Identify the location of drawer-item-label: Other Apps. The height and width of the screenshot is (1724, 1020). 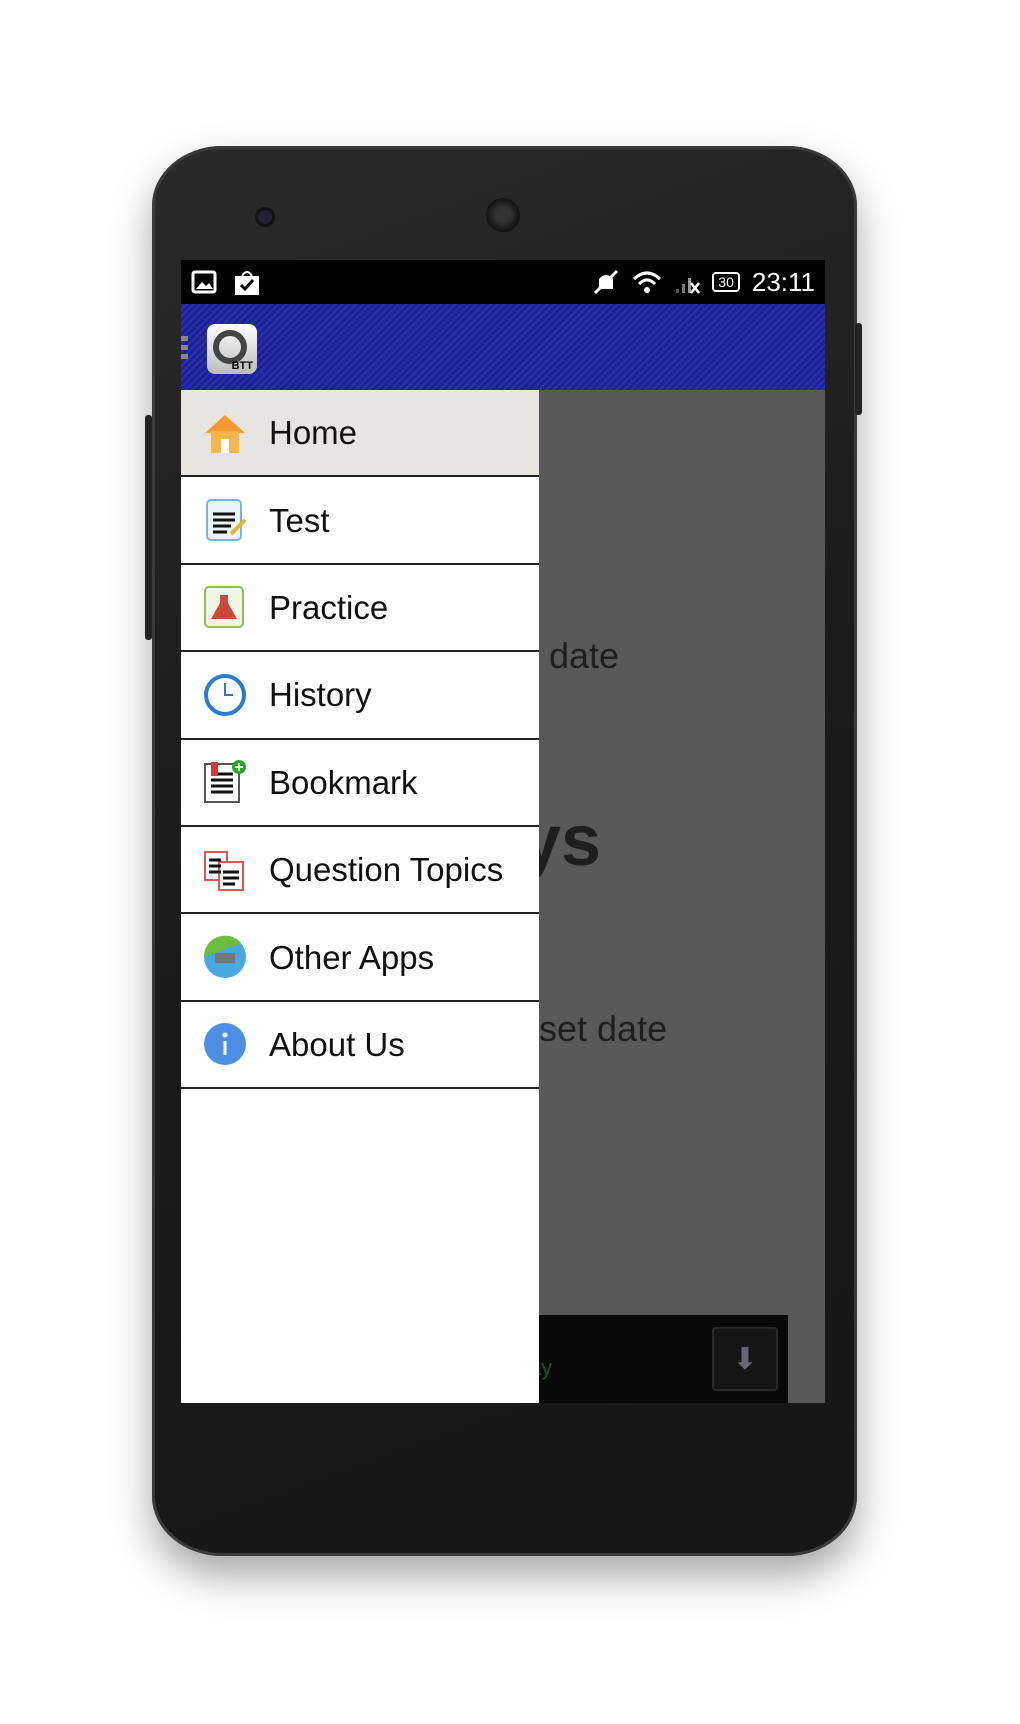
(352, 957).